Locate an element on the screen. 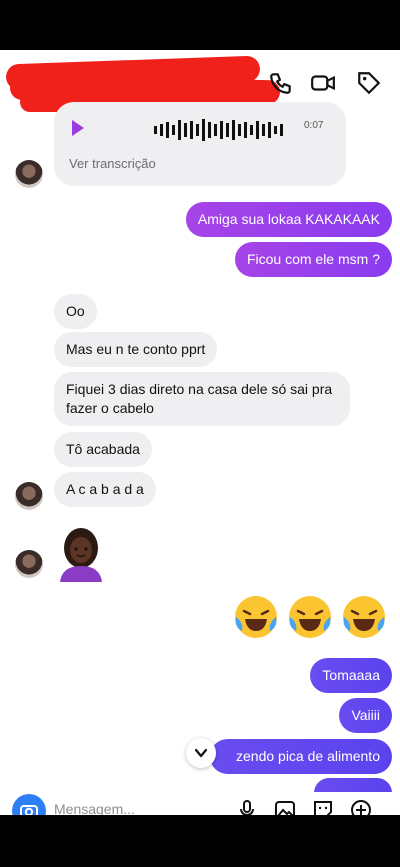  top-letterbox is located at coordinates (200, 25).